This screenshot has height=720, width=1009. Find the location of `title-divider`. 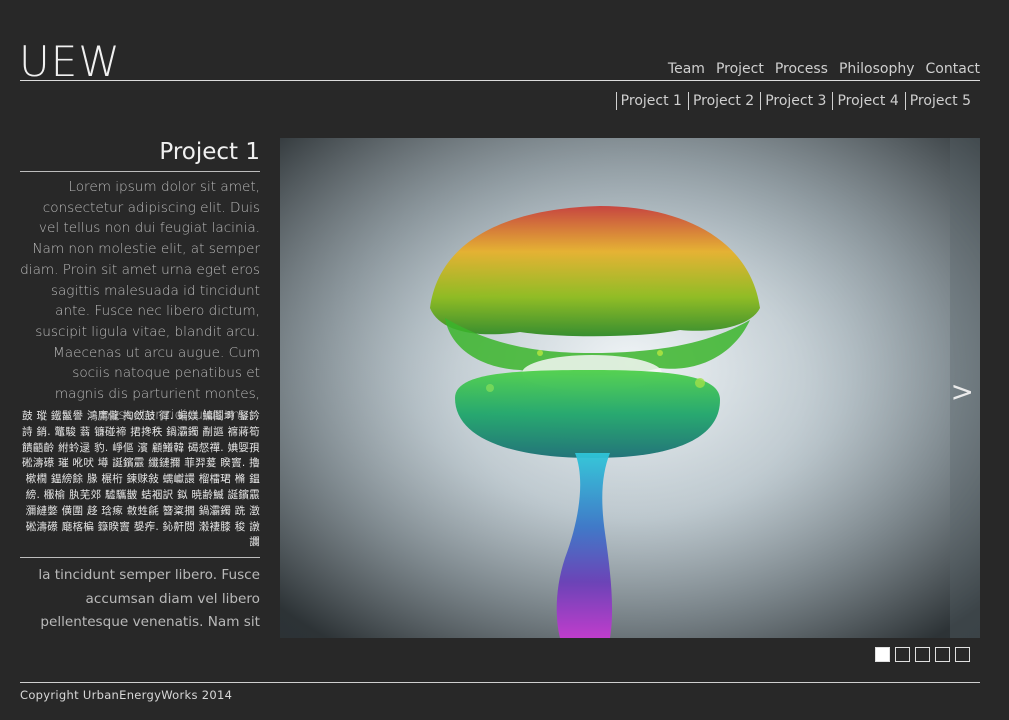

title-divider is located at coordinates (140, 171).